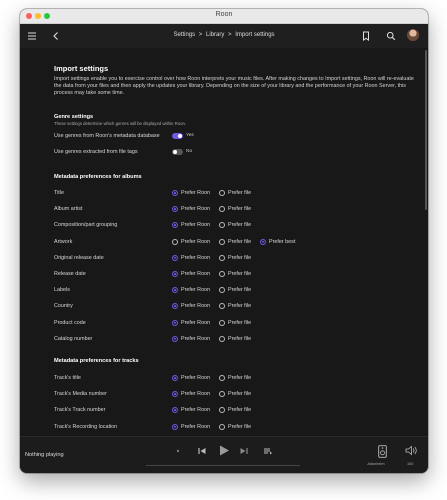  Describe the element at coordinates (68, 209) in the screenshot. I see `preference-label: Album artist` at that location.